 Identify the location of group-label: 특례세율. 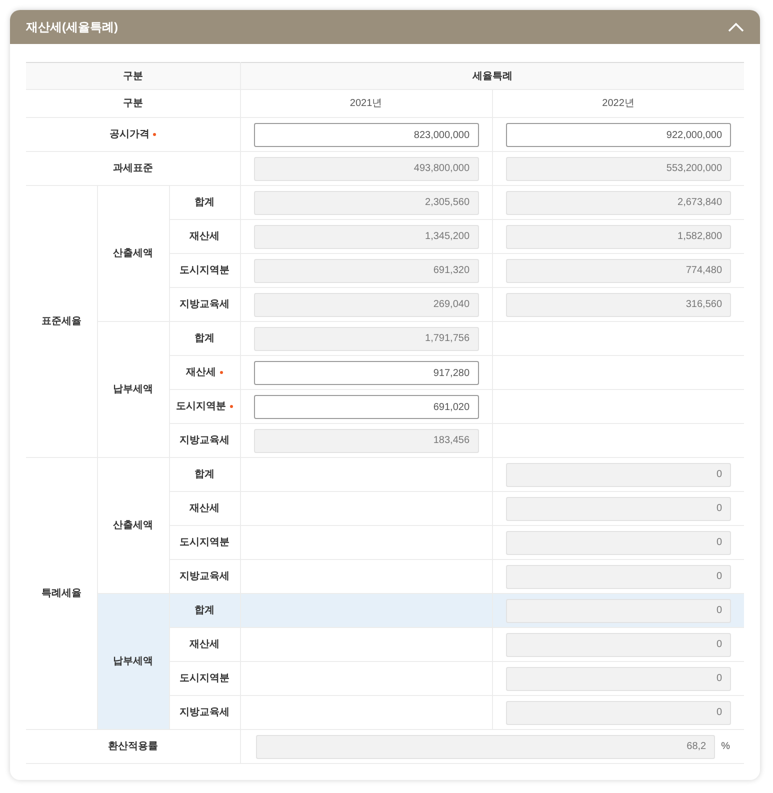
(61, 593).